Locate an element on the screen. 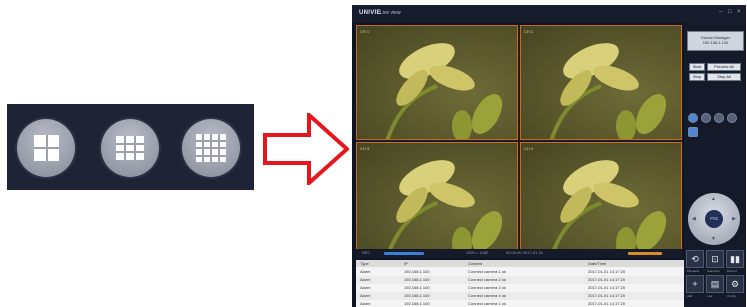 The height and width of the screenshot is (307, 747). tool-label: Log is located at coordinates (710, 296).